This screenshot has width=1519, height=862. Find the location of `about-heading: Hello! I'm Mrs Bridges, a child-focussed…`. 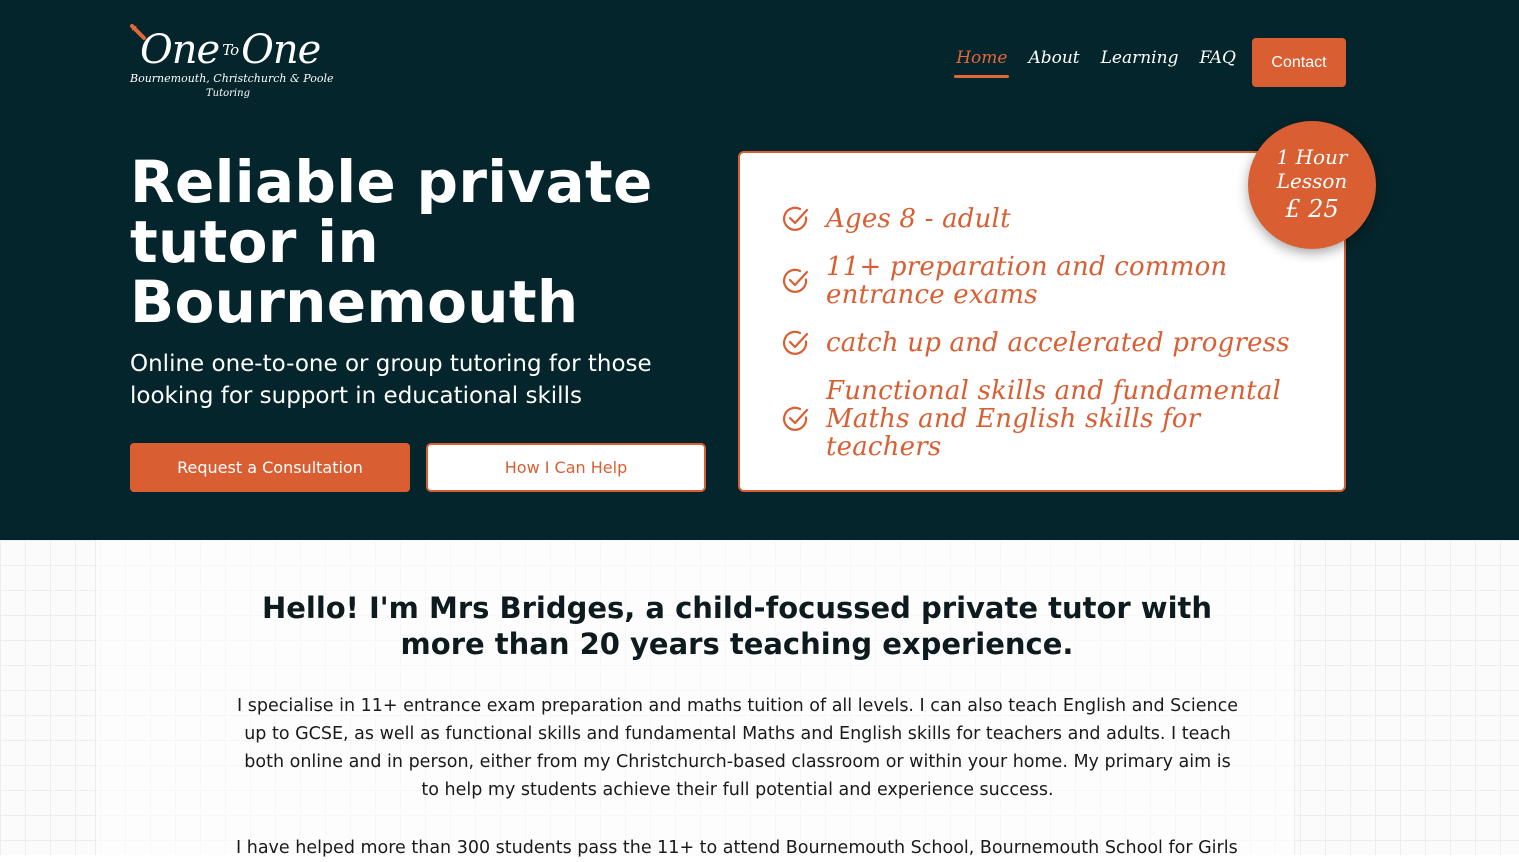

about-heading: Hello! I'm Mrs Bridges, a child-focussed… is located at coordinates (737, 626).